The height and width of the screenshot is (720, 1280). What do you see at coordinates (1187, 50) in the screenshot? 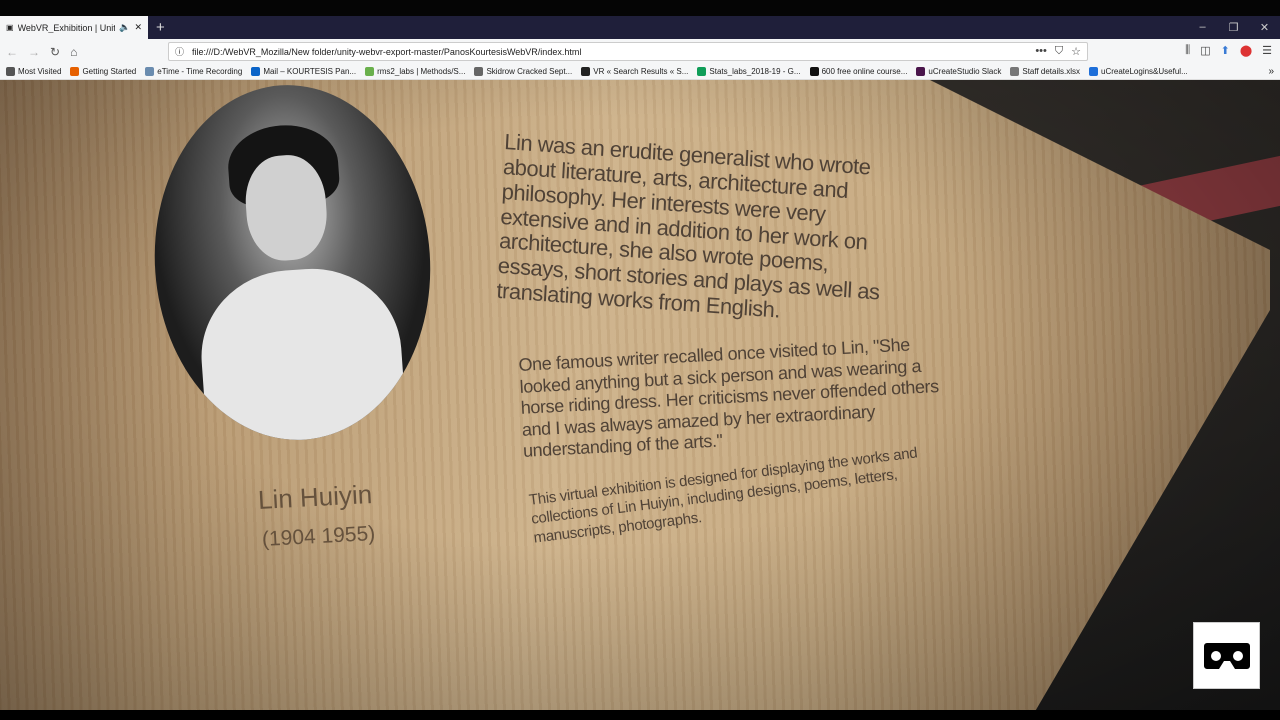
I see `library-icon: ⫼` at bounding box center [1187, 50].